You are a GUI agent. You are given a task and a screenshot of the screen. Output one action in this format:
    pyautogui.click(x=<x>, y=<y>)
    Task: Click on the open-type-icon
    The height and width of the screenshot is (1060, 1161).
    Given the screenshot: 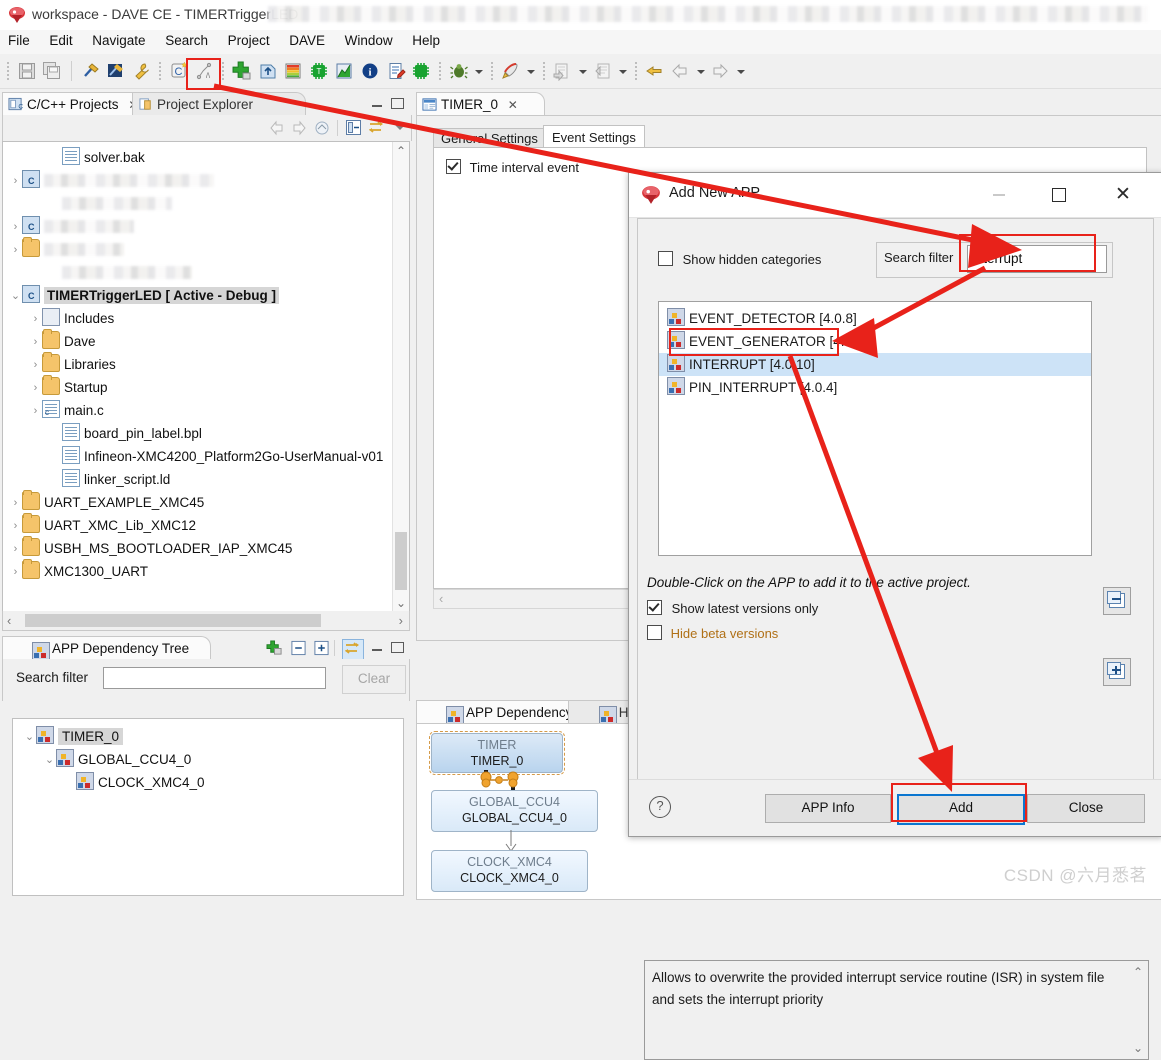 What is the action you would take?
    pyautogui.click(x=603, y=71)
    